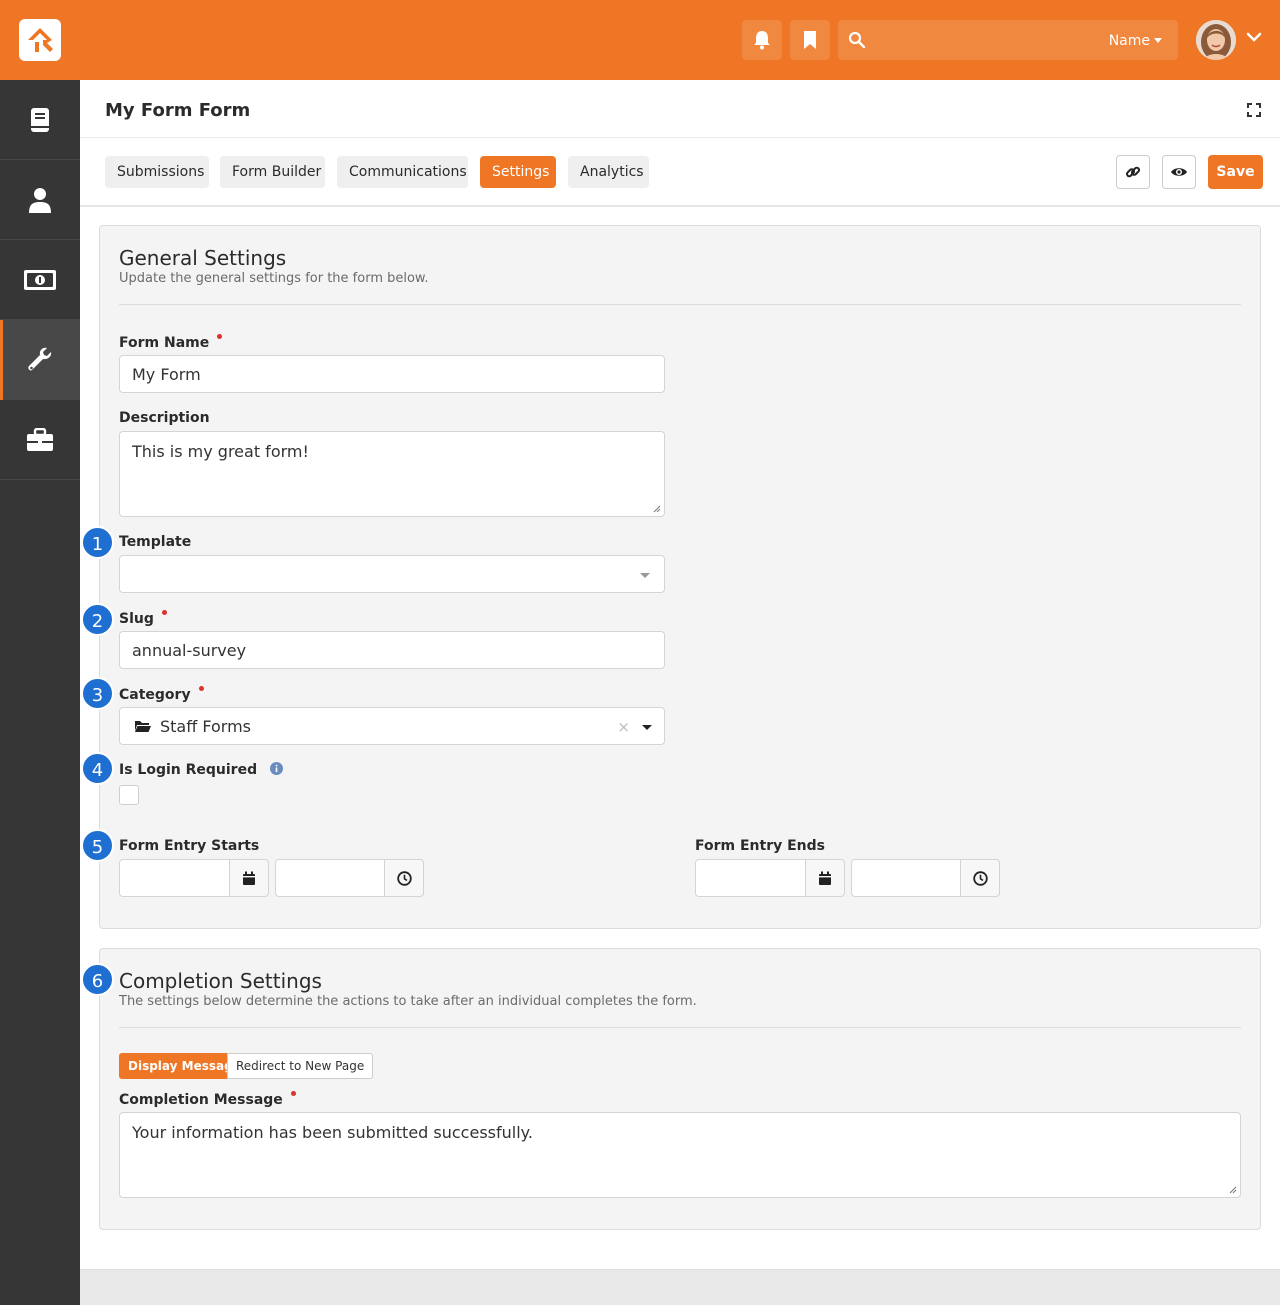 Image resolution: width=1280 pixels, height=1305 pixels. Describe the element at coordinates (640, 40) in the screenshot. I see `top-bar: Name` at that location.